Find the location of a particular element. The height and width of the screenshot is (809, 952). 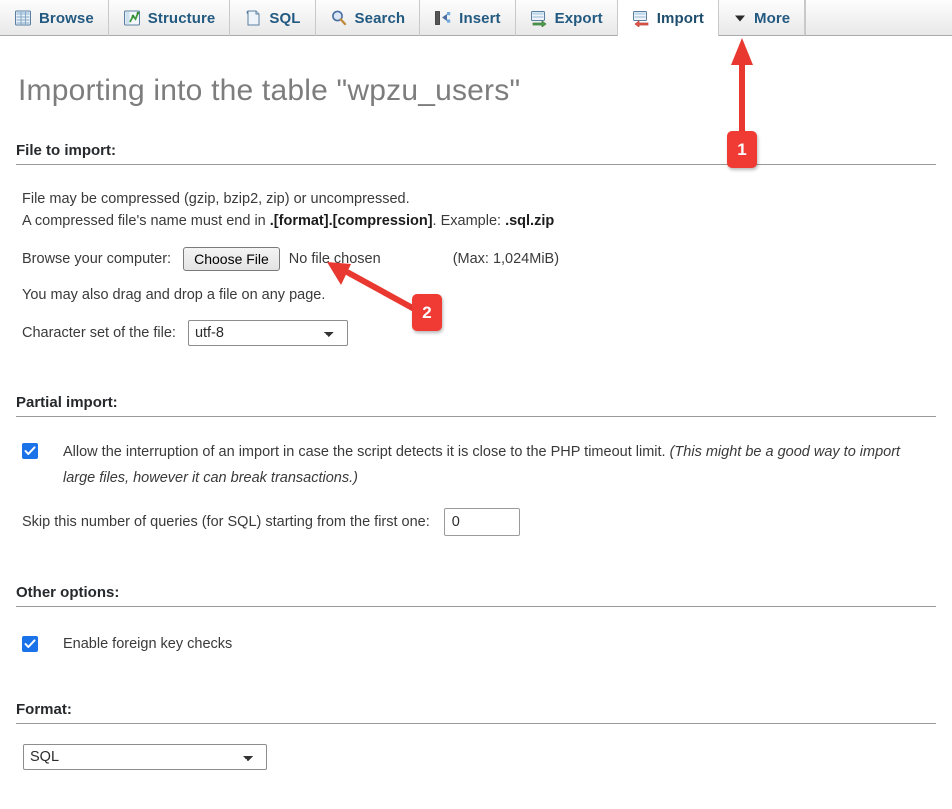

tab-import: Import is located at coordinates (667, 18).